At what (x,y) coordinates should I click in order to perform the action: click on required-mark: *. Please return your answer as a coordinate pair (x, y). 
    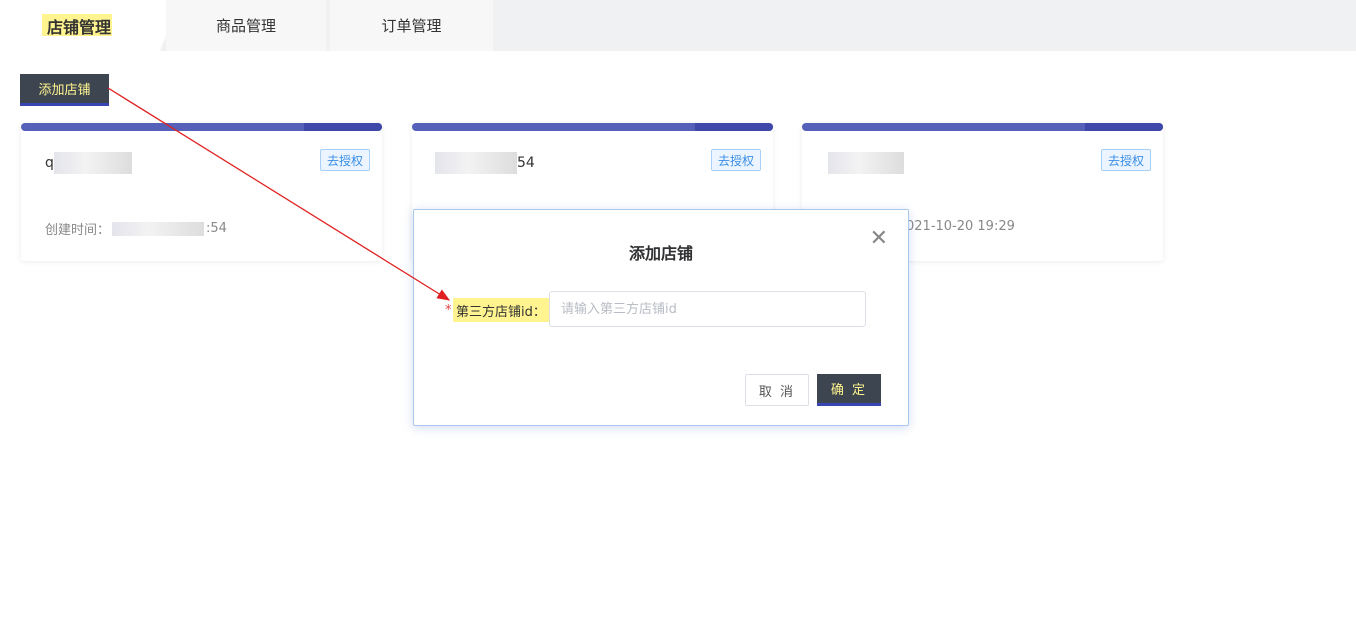
    Looking at the image, I should click on (448, 310).